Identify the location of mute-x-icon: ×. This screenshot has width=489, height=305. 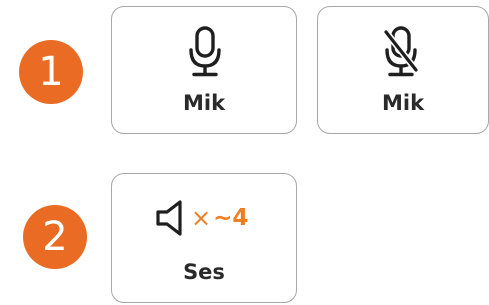
(201, 218).